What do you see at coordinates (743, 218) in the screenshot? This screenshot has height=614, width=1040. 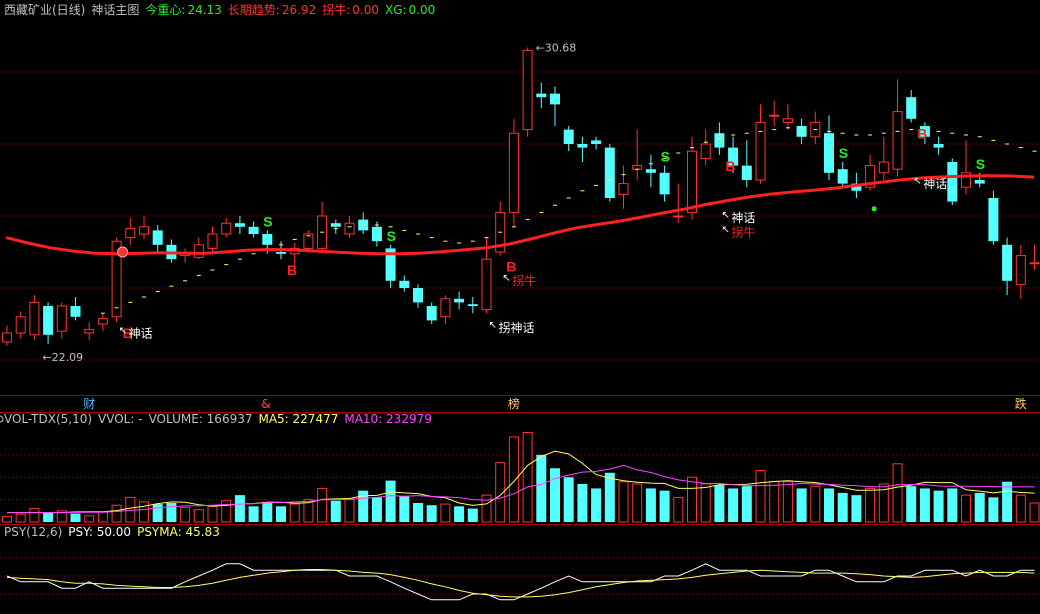 I see `annotation-label: 神话` at bounding box center [743, 218].